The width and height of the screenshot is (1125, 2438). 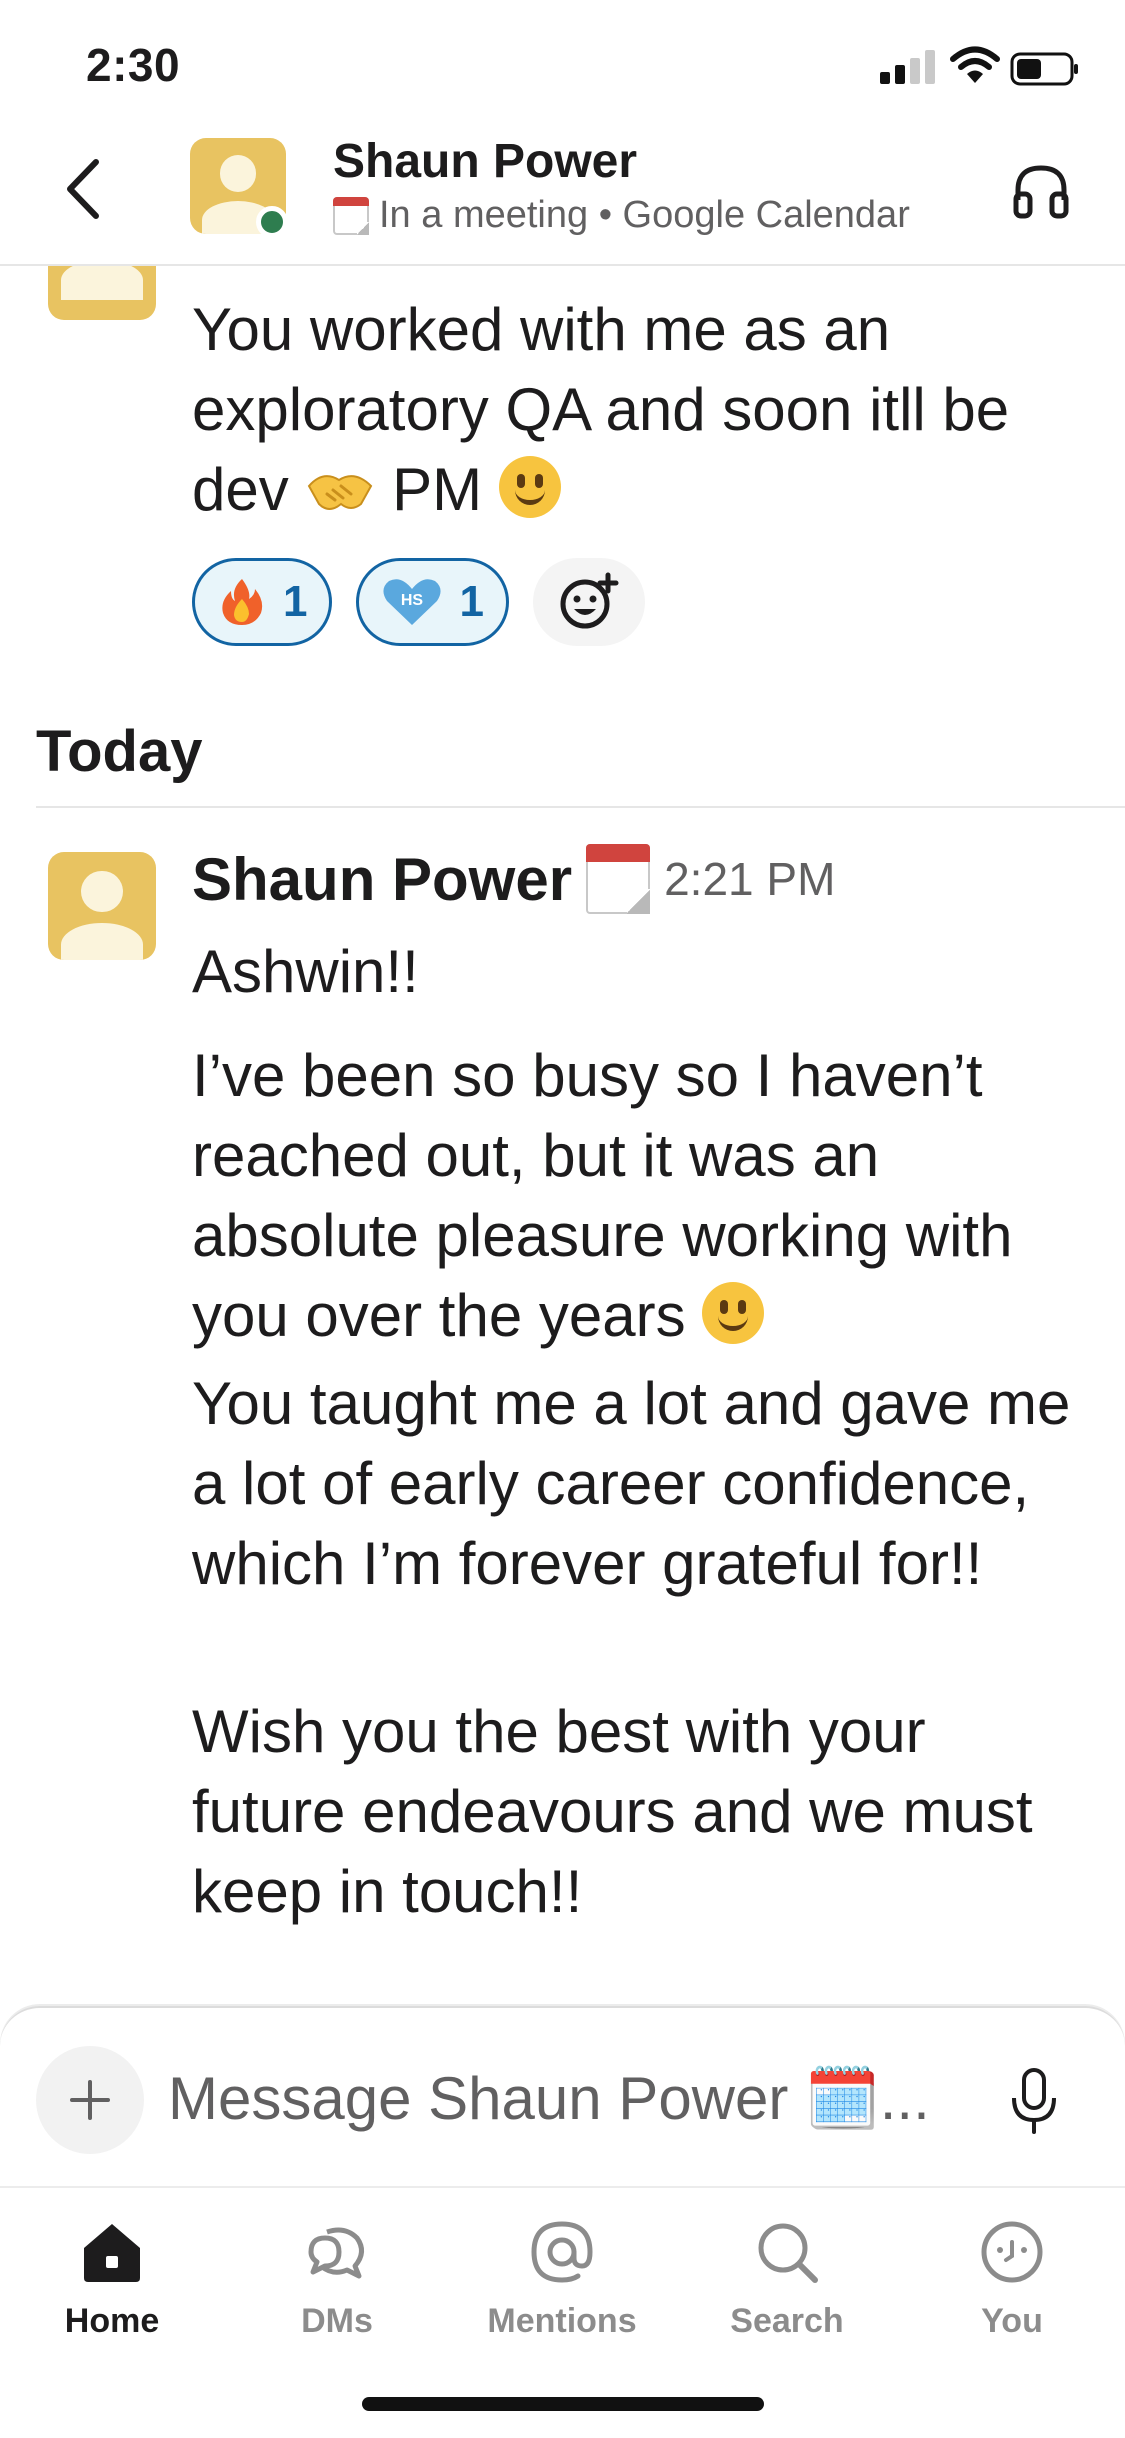 I want to click on reaction-fire: 1, so click(x=262, y=602).